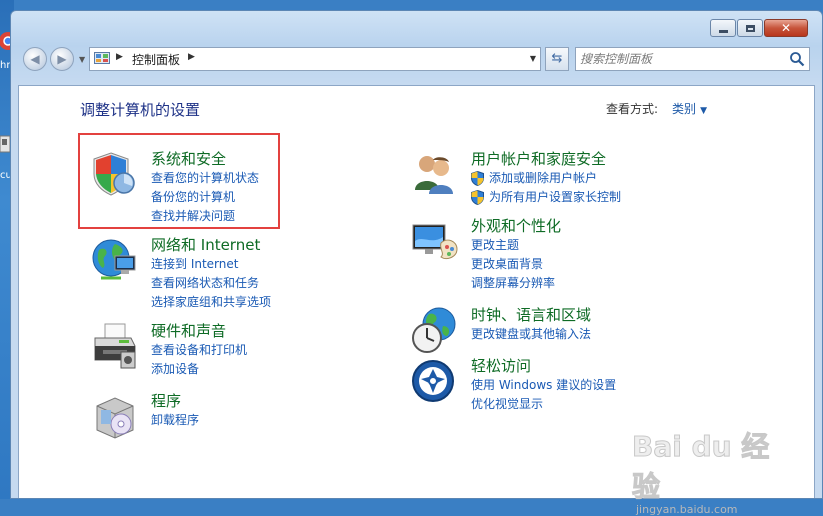 This screenshot has height=516, width=823. Describe the element at coordinates (435, 330) in the screenshot. I see `clock-globe-icon` at that location.